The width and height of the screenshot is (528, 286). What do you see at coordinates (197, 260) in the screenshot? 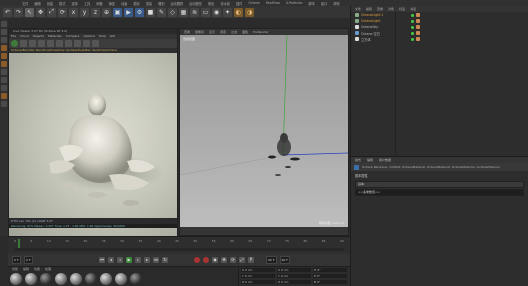
I see `record-key-icon` at bounding box center [197, 260].